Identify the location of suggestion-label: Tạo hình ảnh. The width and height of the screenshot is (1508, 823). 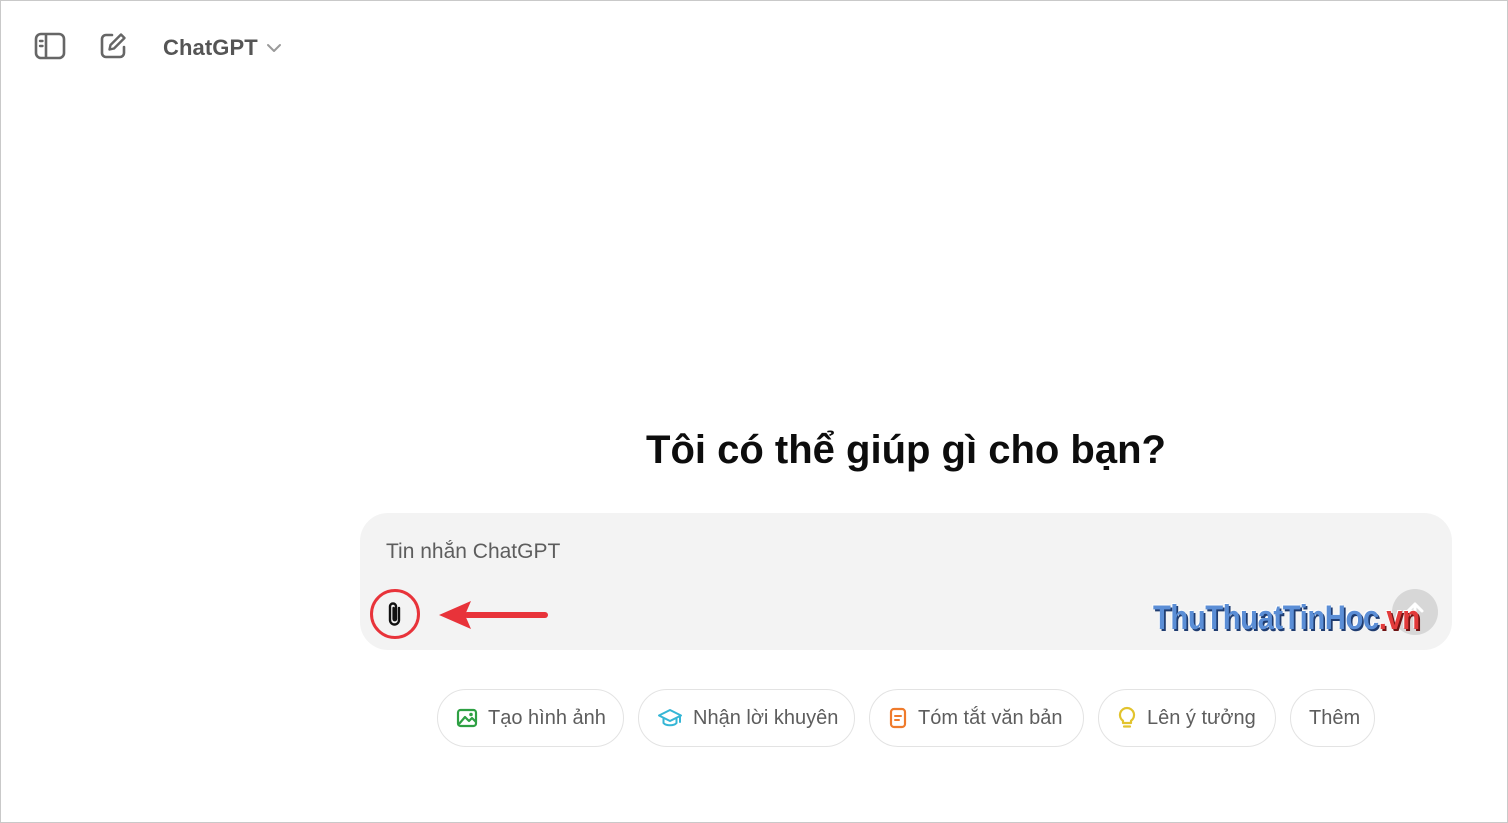
(547, 717).